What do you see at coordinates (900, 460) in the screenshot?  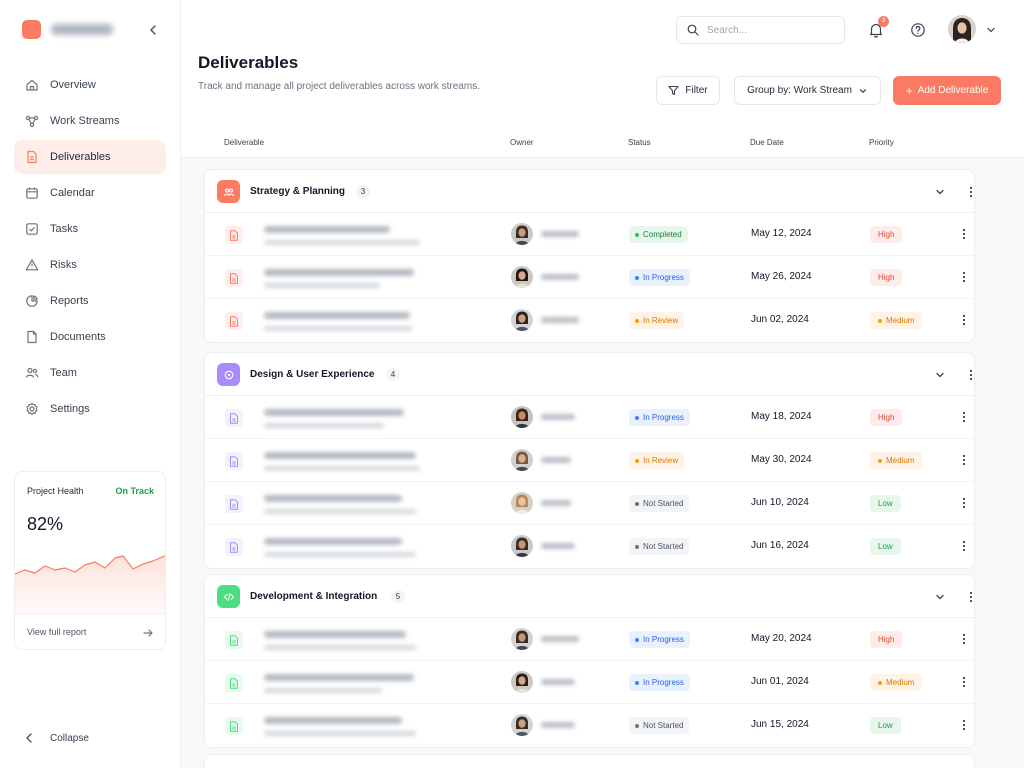 I see `priority-label: Medium` at bounding box center [900, 460].